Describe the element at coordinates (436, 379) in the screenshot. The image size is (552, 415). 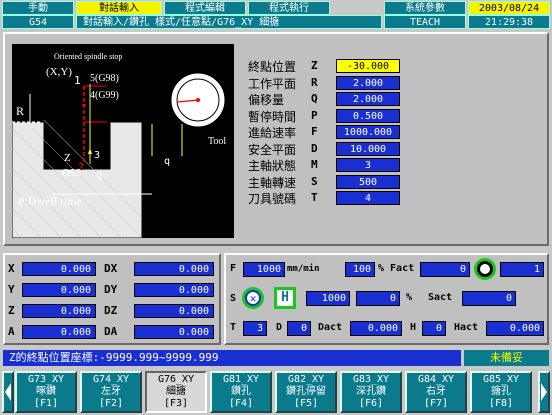
I see `softkey-line: G84_XY` at that location.